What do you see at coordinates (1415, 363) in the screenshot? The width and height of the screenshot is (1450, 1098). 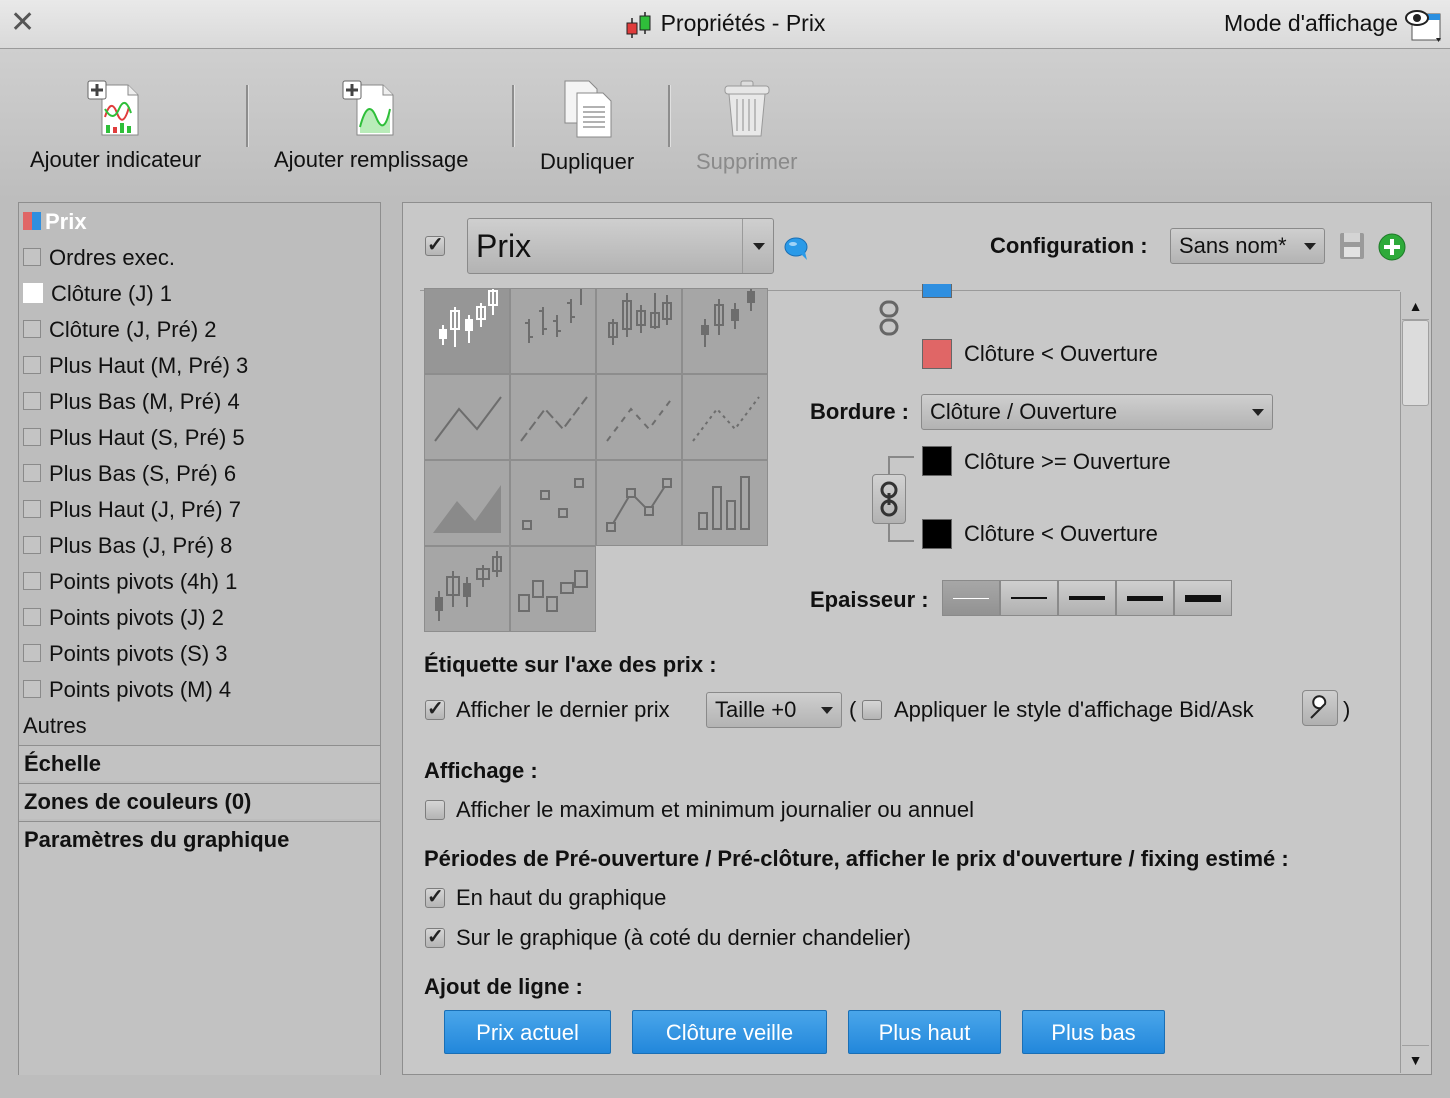 I see `scrollbar-thumb` at bounding box center [1415, 363].